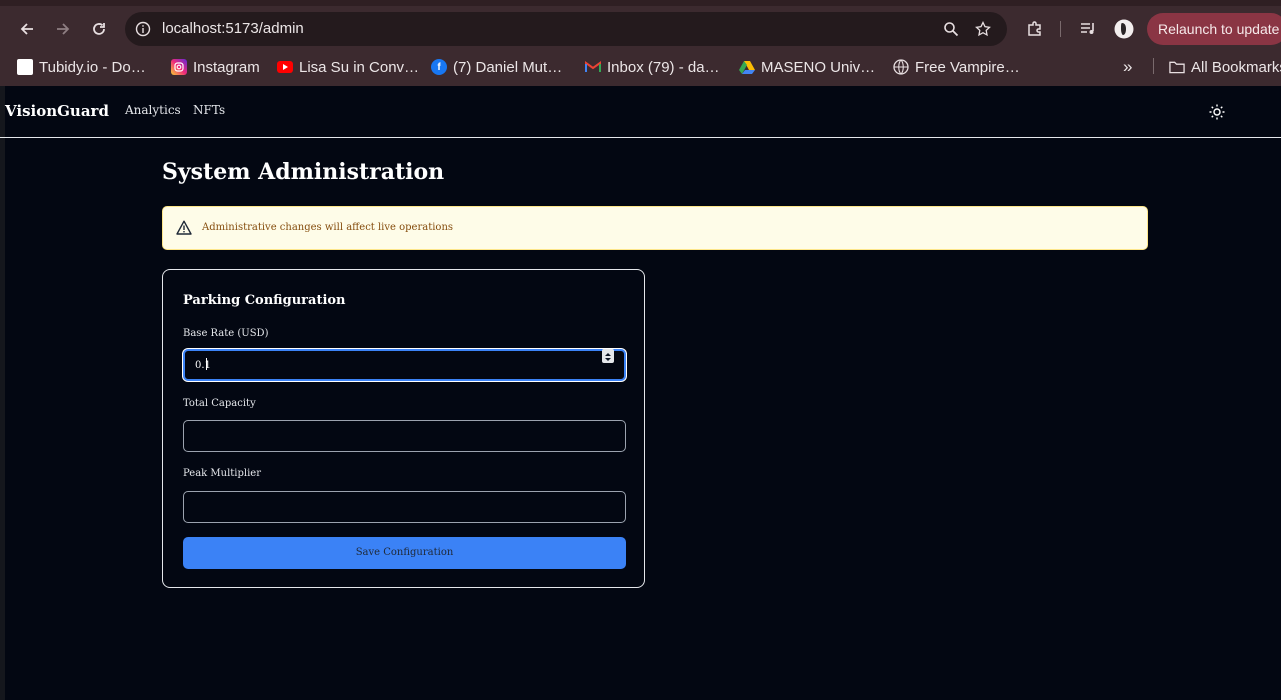 The width and height of the screenshot is (1281, 700). I want to click on forward-button, so click(63, 29).